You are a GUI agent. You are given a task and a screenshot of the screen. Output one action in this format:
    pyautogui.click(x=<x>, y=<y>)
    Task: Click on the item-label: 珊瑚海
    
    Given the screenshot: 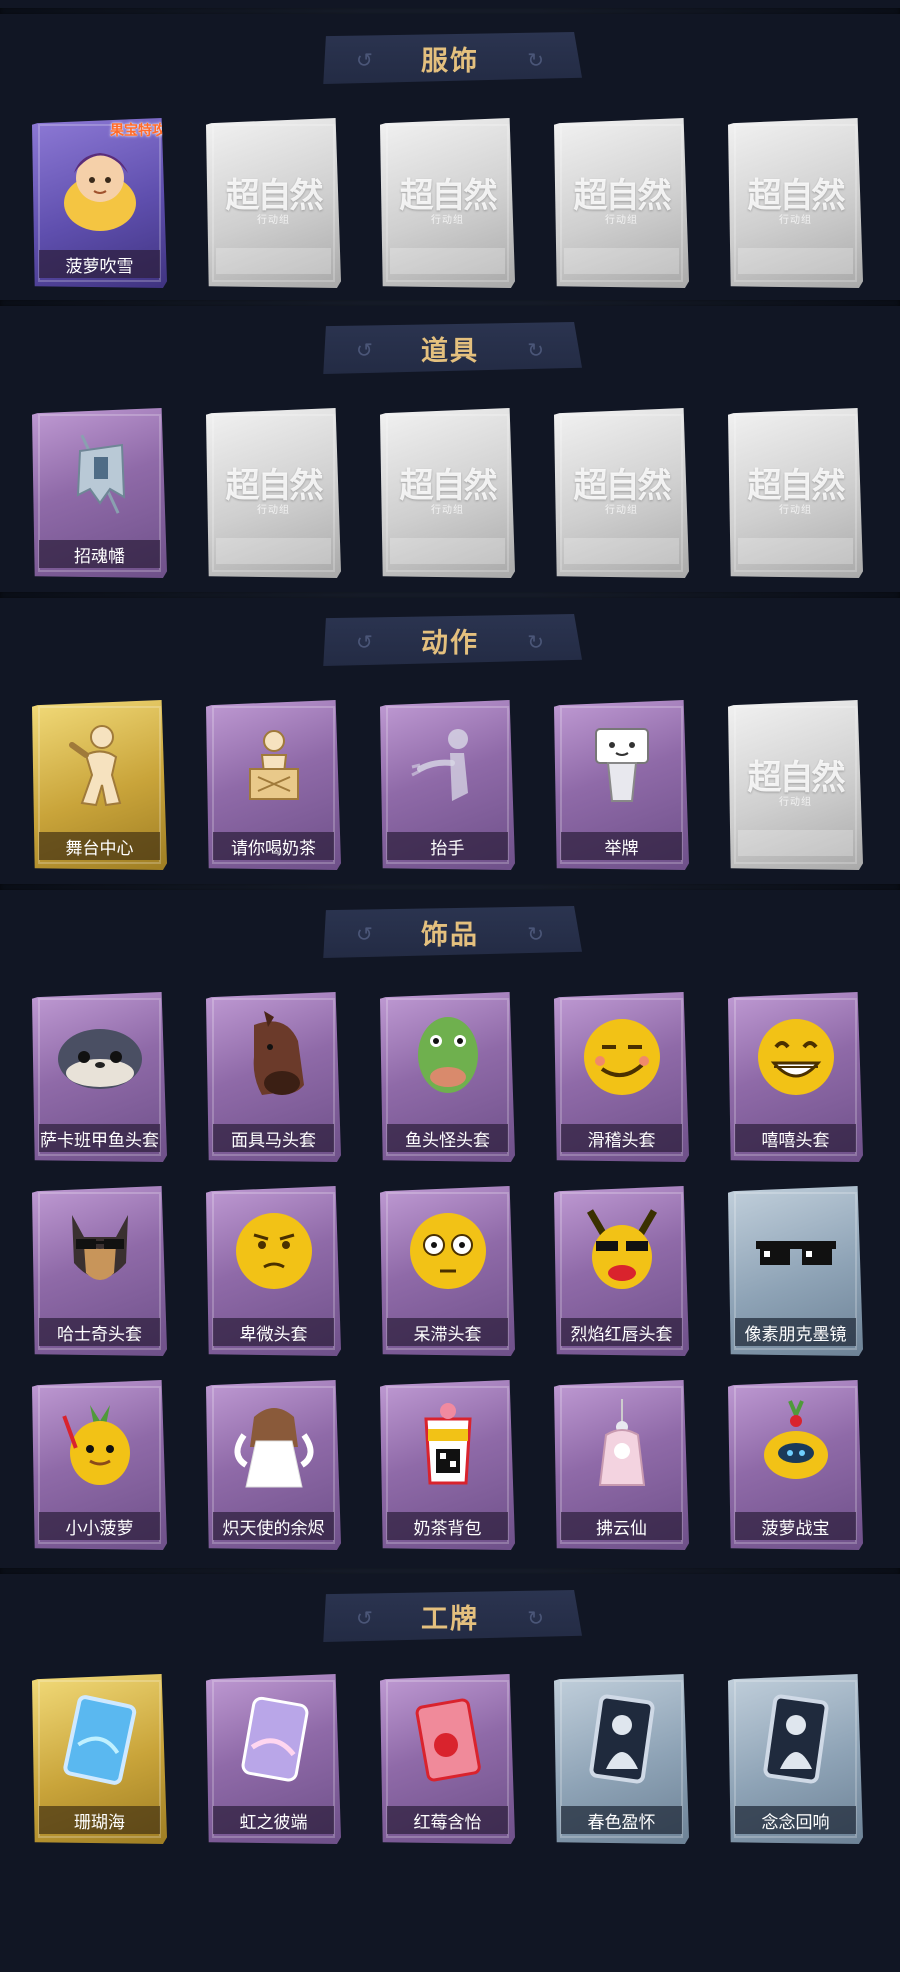 What is the action you would take?
    pyautogui.click(x=99, y=1822)
    